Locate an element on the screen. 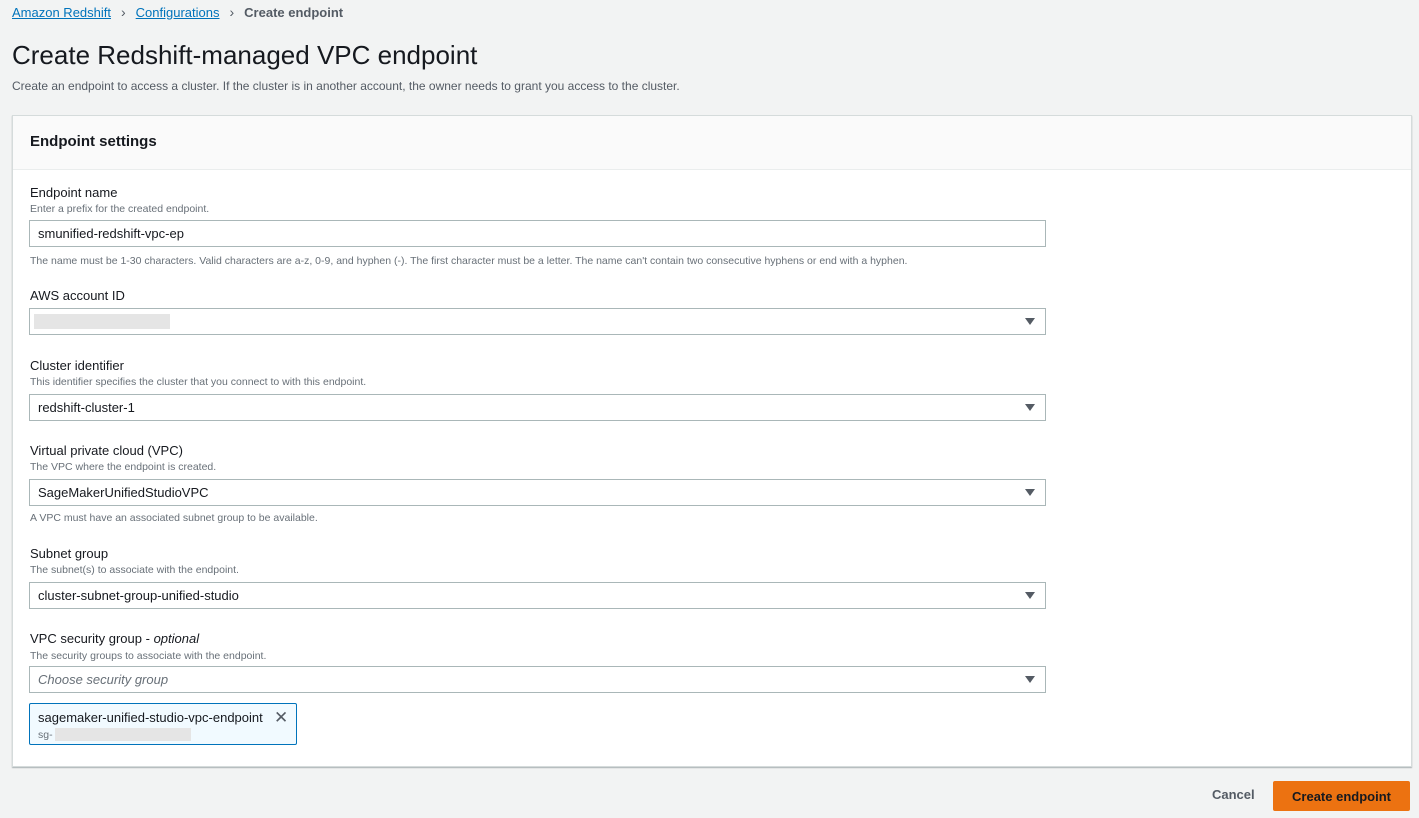  panel-header: Endpoint settings is located at coordinates (712, 143).